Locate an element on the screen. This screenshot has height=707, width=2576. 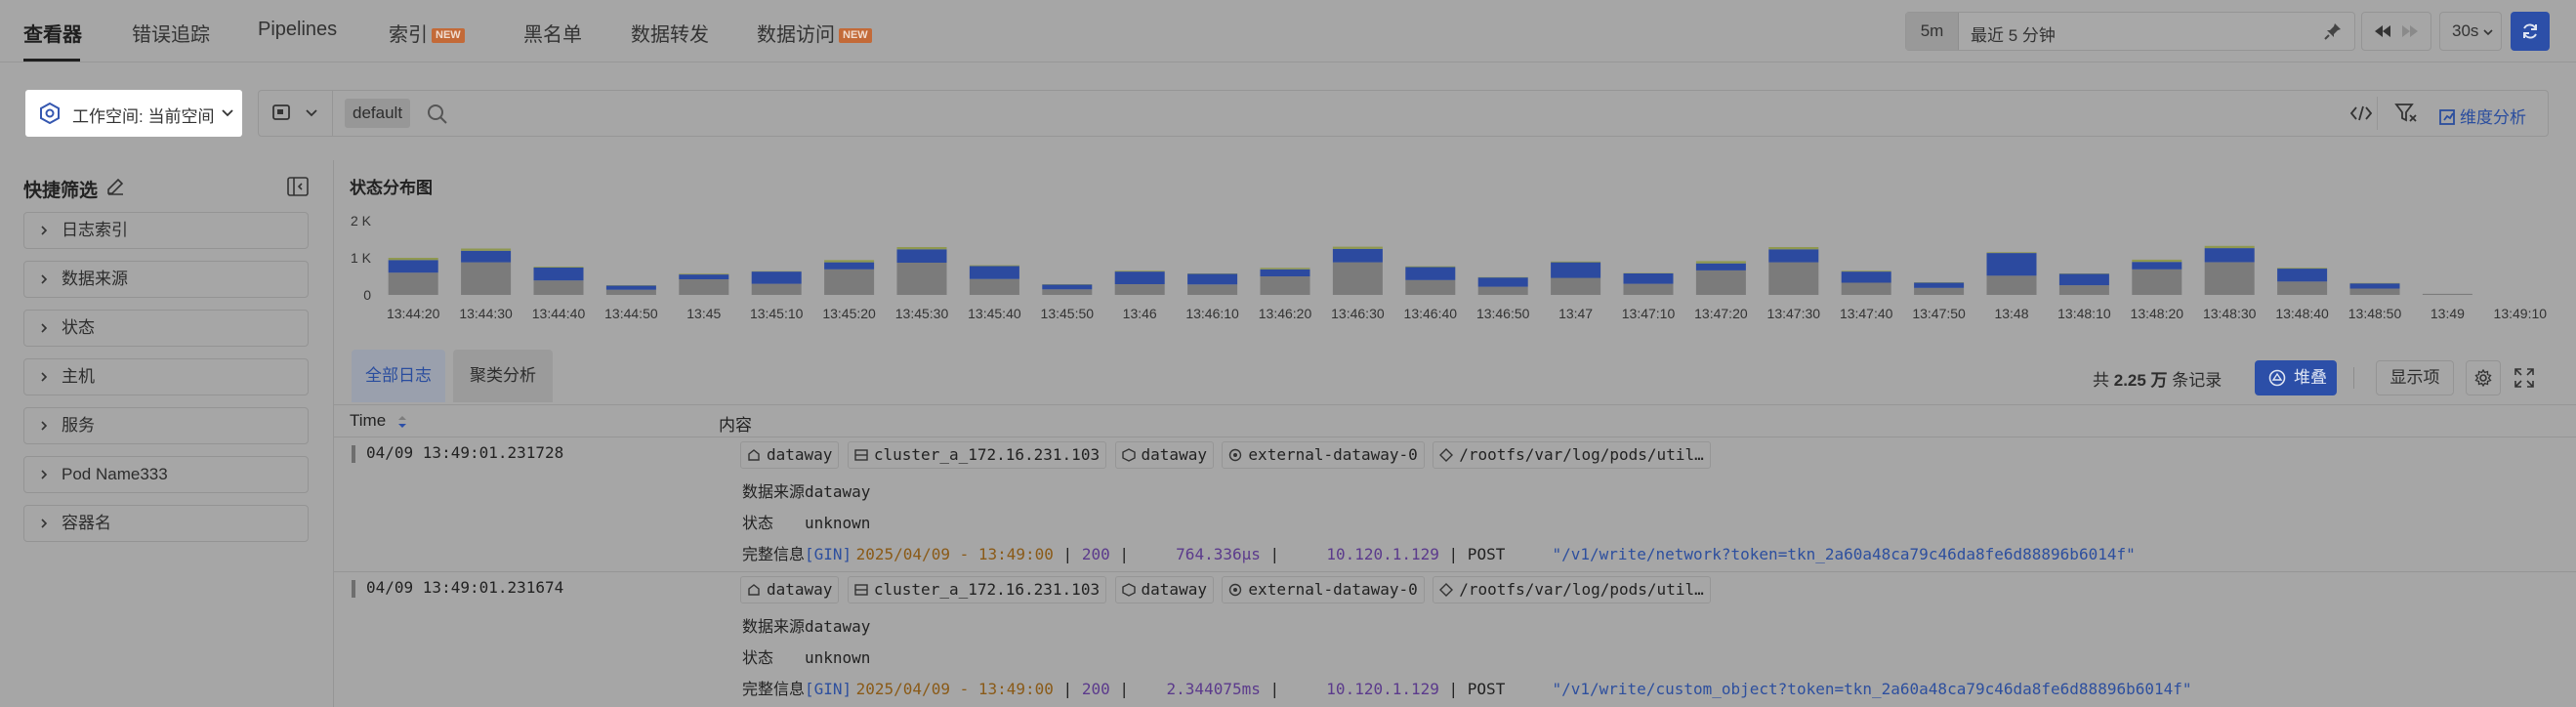
code-toggle is located at coordinates (2361, 113).